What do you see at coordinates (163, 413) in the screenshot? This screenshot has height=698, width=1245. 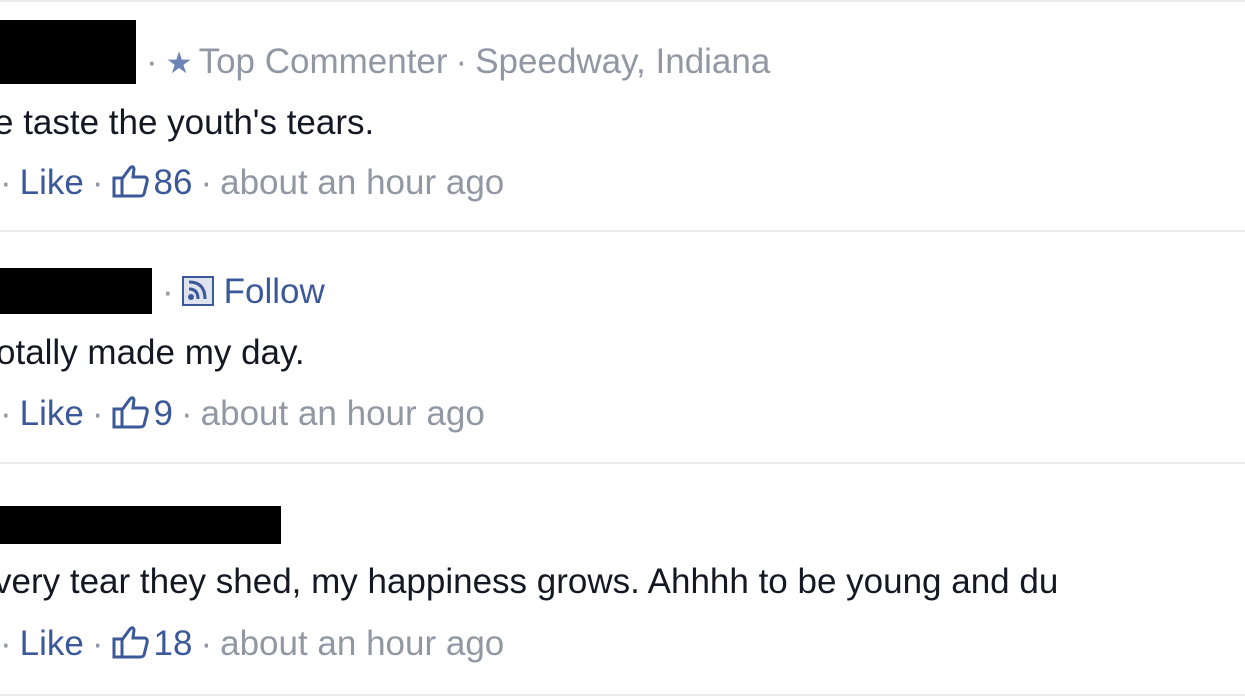 I see `like-count: 9` at bounding box center [163, 413].